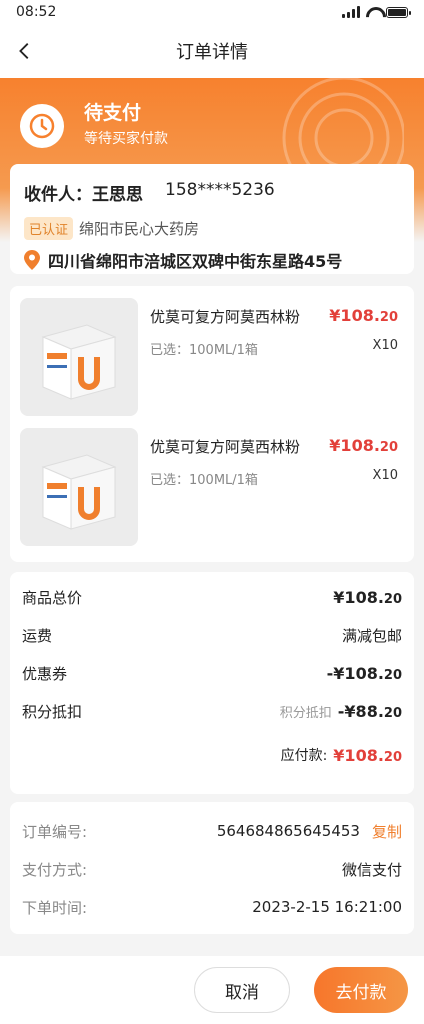  What do you see at coordinates (212, 831) in the screenshot?
I see `order-number-row: 订单编号: 564684865645453 复制` at bounding box center [212, 831].